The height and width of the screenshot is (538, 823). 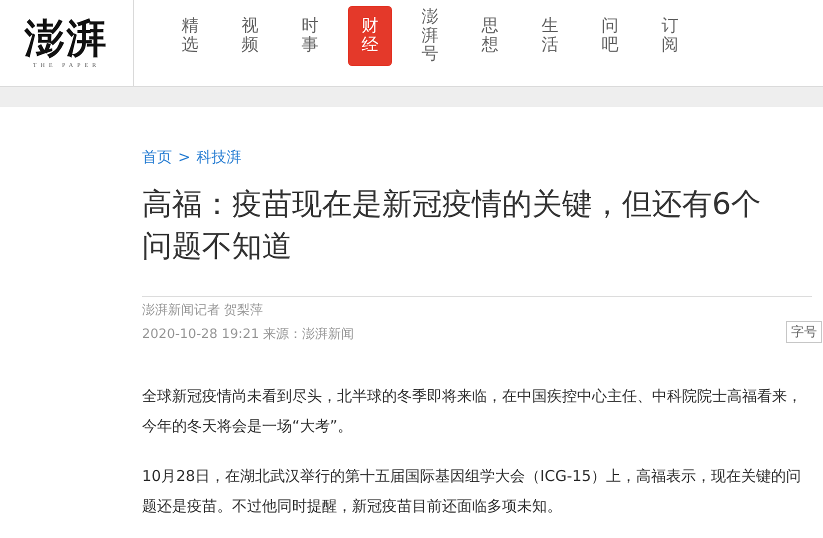 What do you see at coordinates (472, 491) in the screenshot?
I see `paragraph: 10月28日，在湖北武汉举行的第十五届国际基因组学大会（ICG-15）上，高福表示，现在关键的问题还是疫苗。不过他同时提醒，新冠疫苗目前还面临多项未知。` at bounding box center [472, 491].